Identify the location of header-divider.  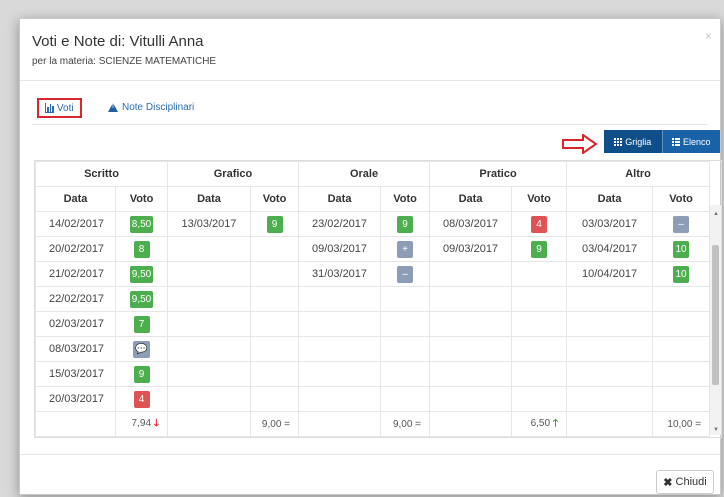
(370, 80).